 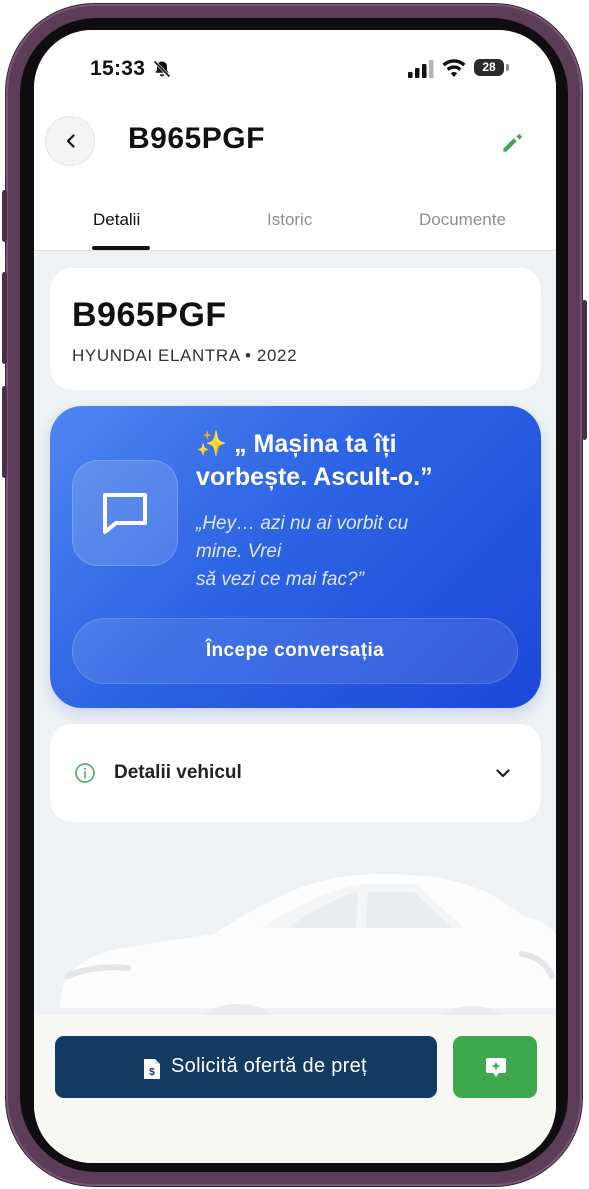 What do you see at coordinates (196, 138) in the screenshot?
I see `page-title: B965PGF` at bounding box center [196, 138].